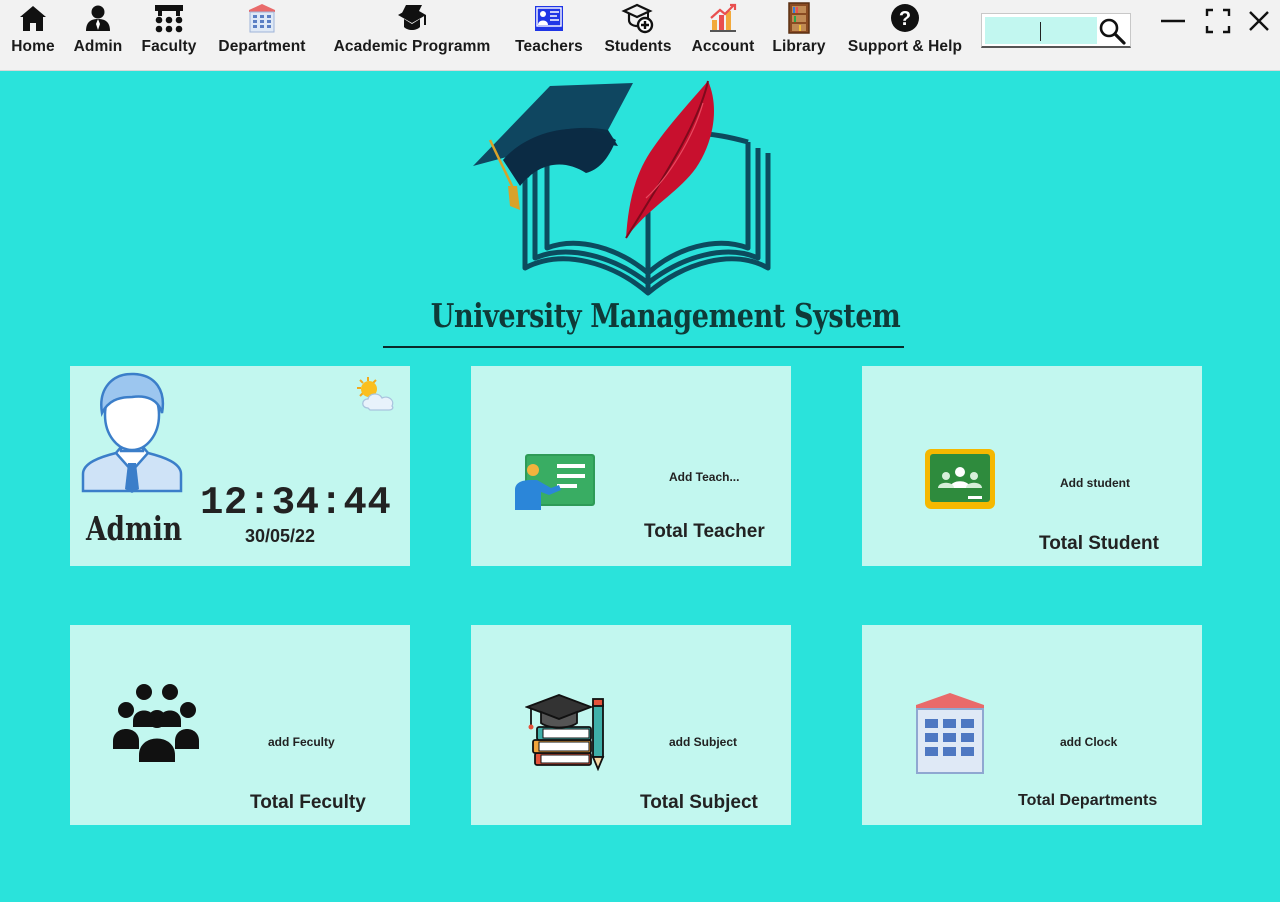 This screenshot has height=902, width=1280. I want to click on nav-department: Department, so click(262, 31).